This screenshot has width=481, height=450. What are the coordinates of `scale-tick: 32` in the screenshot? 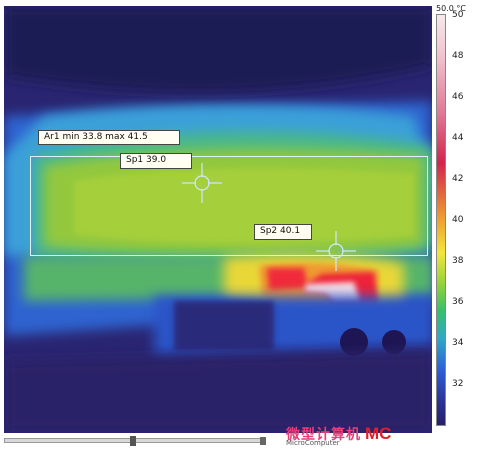 It's located at (458, 384).